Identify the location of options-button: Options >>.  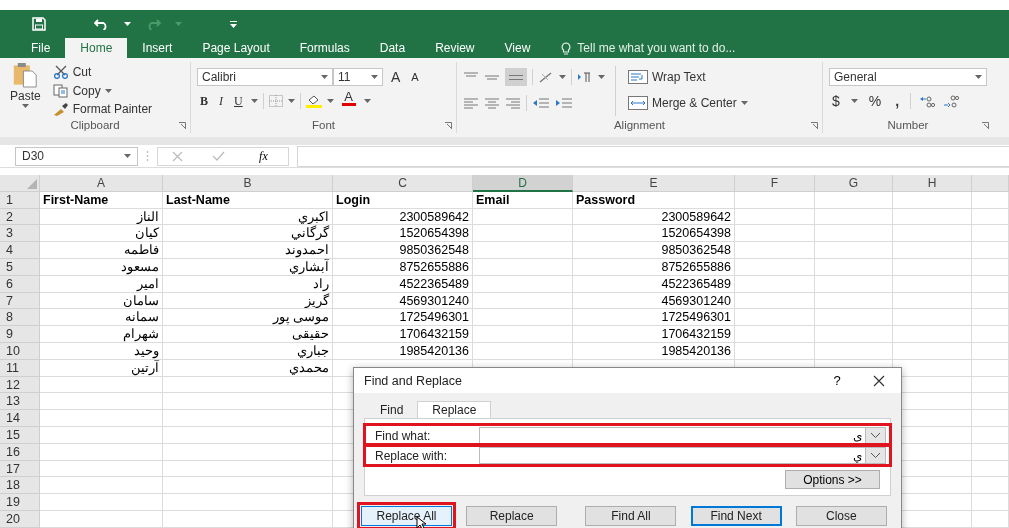
(832, 479).